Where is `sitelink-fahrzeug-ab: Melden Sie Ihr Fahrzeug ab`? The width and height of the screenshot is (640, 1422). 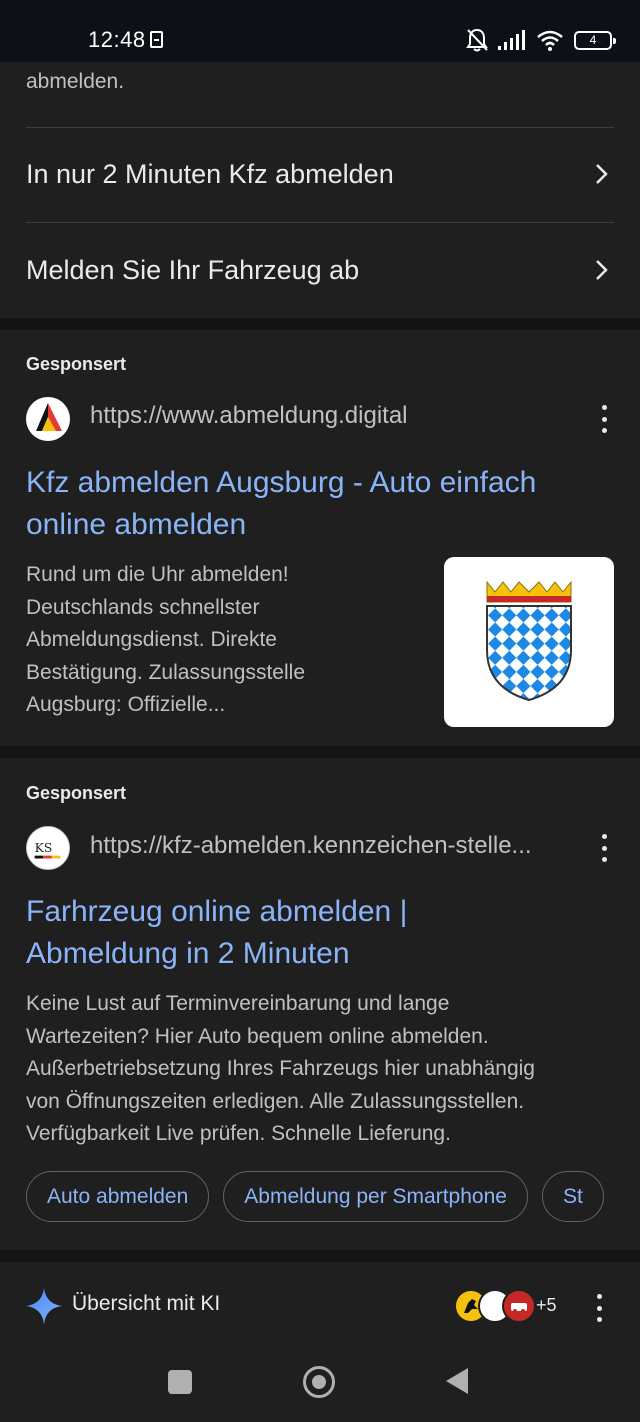
sitelink-fahrzeug-ab: Melden Sie Ihr Fahrzeug ab is located at coordinates (320, 270).